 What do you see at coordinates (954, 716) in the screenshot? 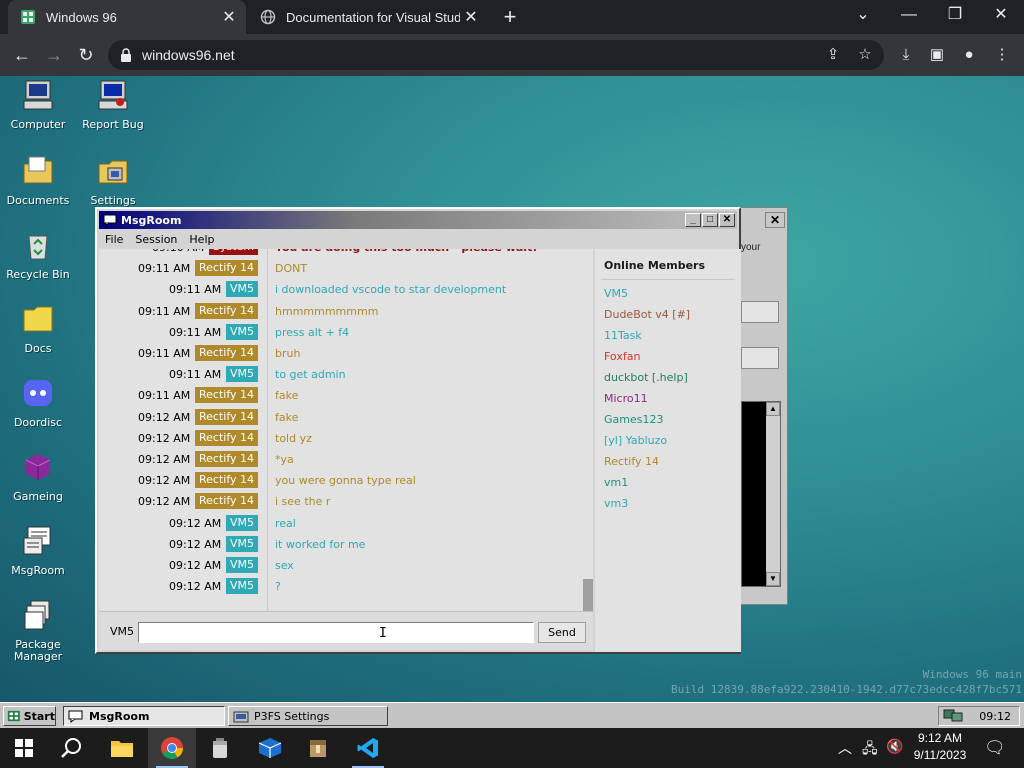
I see `network-icon` at bounding box center [954, 716].